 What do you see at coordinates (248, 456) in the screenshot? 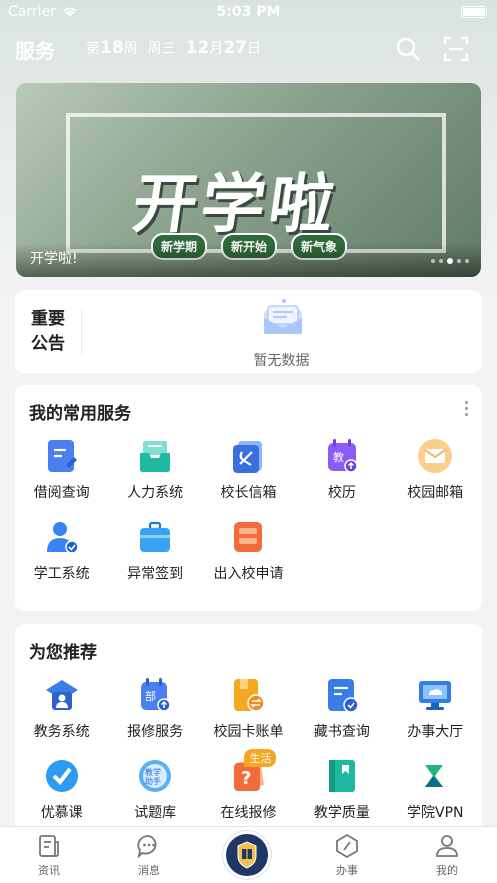
I see `principal-mailbox-icon` at bounding box center [248, 456].